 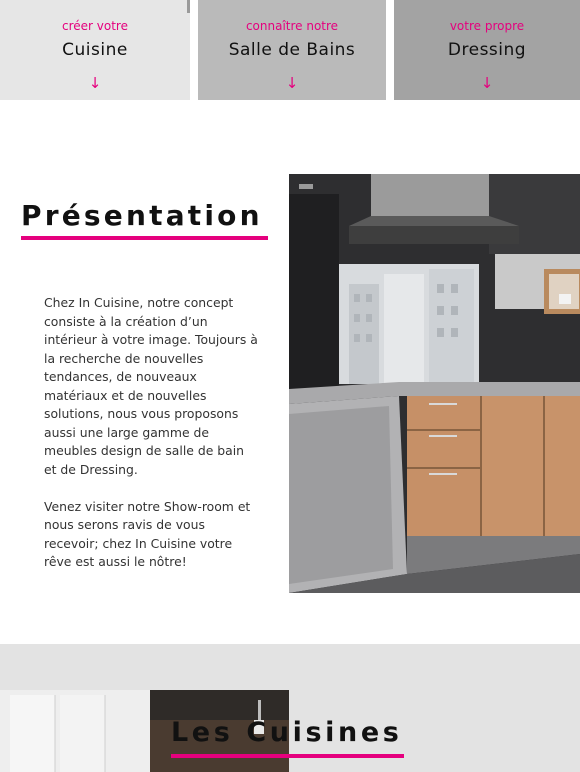 I want to click on presentation-heading: Présentation, so click(x=142, y=215).